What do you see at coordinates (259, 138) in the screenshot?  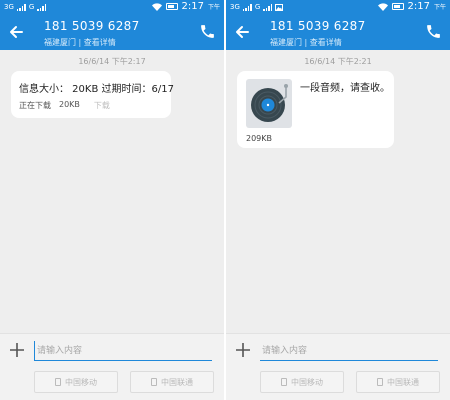 I see `attachment-size: 209KB` at bounding box center [259, 138].